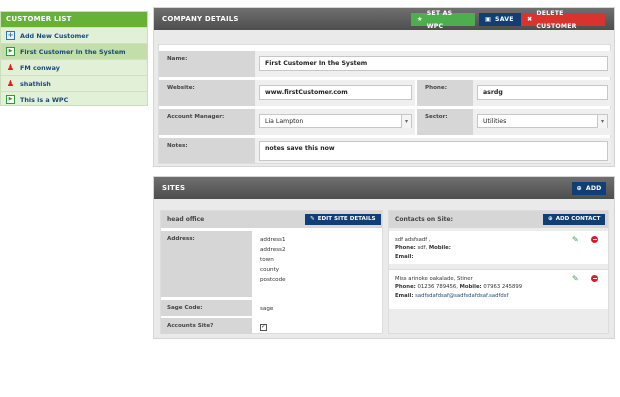 This screenshot has height=397, width=620. What do you see at coordinates (312, 219) in the screenshot?
I see `edit-icon: ✎` at bounding box center [312, 219].